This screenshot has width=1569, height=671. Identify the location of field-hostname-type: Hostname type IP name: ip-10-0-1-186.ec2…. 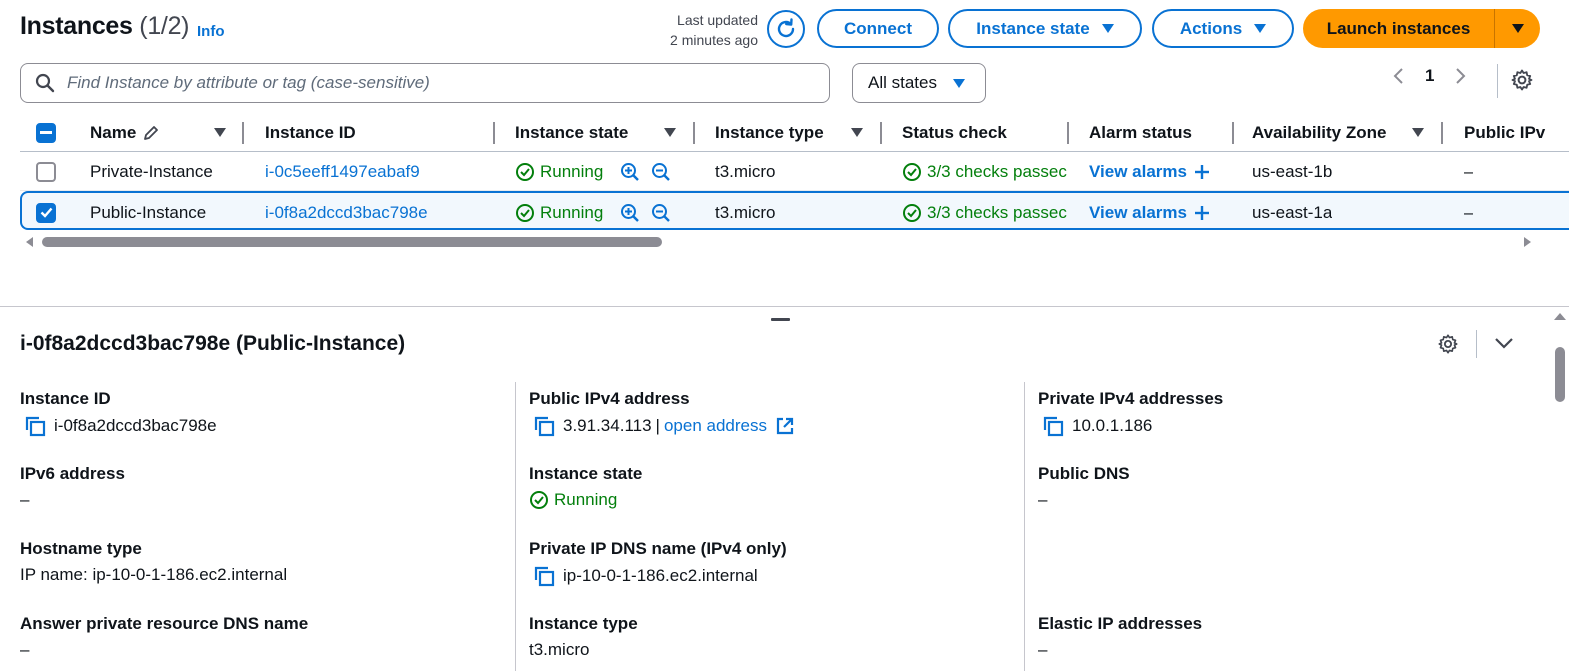
(153, 562).